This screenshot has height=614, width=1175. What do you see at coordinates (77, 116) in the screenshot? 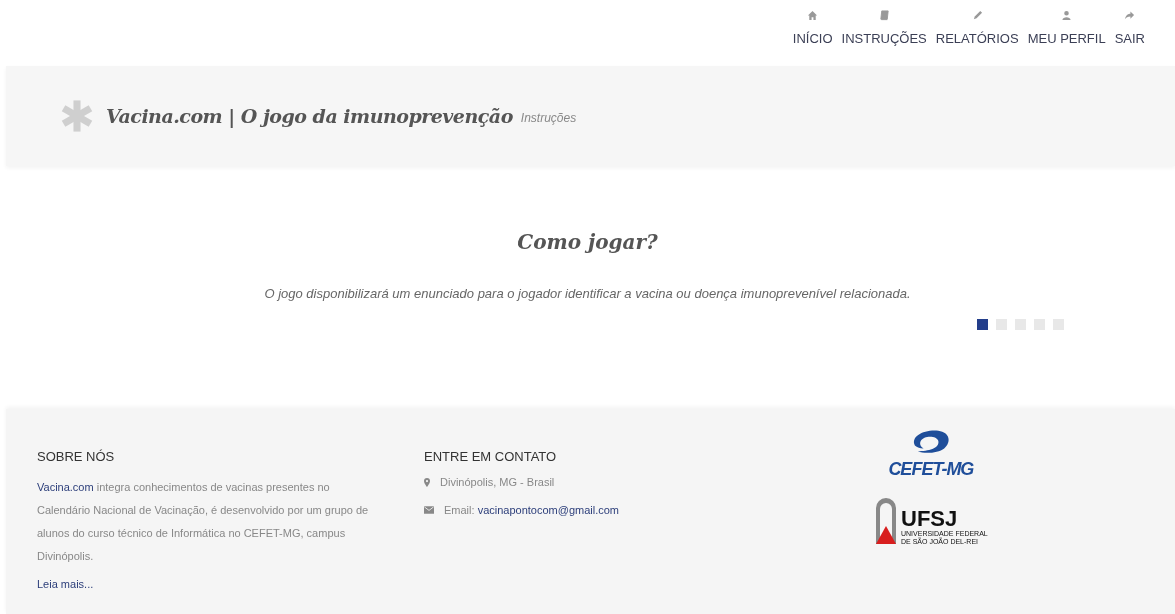
I see `asterisk-icon` at bounding box center [77, 116].